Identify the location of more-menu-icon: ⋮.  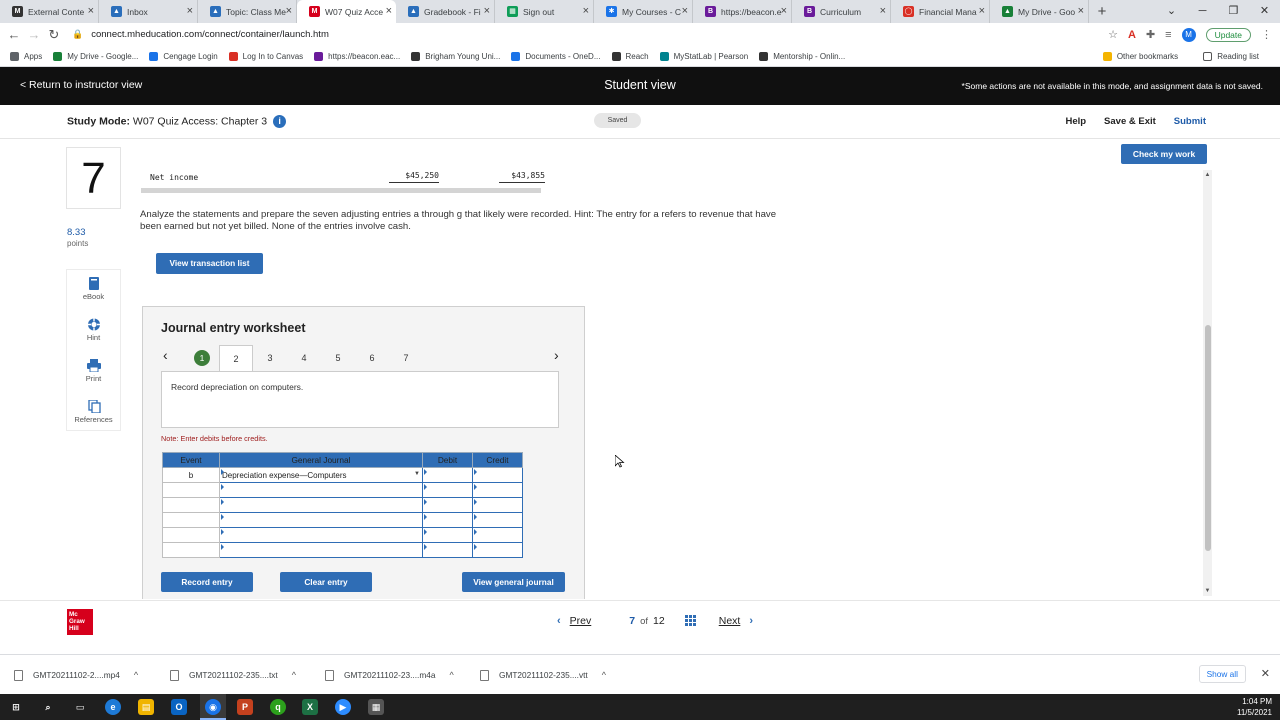
(1266, 34).